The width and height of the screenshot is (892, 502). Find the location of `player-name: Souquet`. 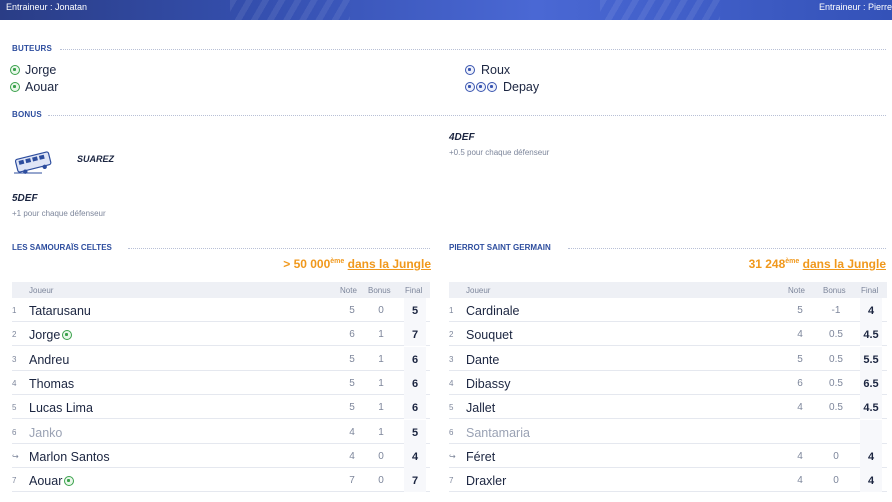

player-name: Souquet is located at coordinates (489, 335).